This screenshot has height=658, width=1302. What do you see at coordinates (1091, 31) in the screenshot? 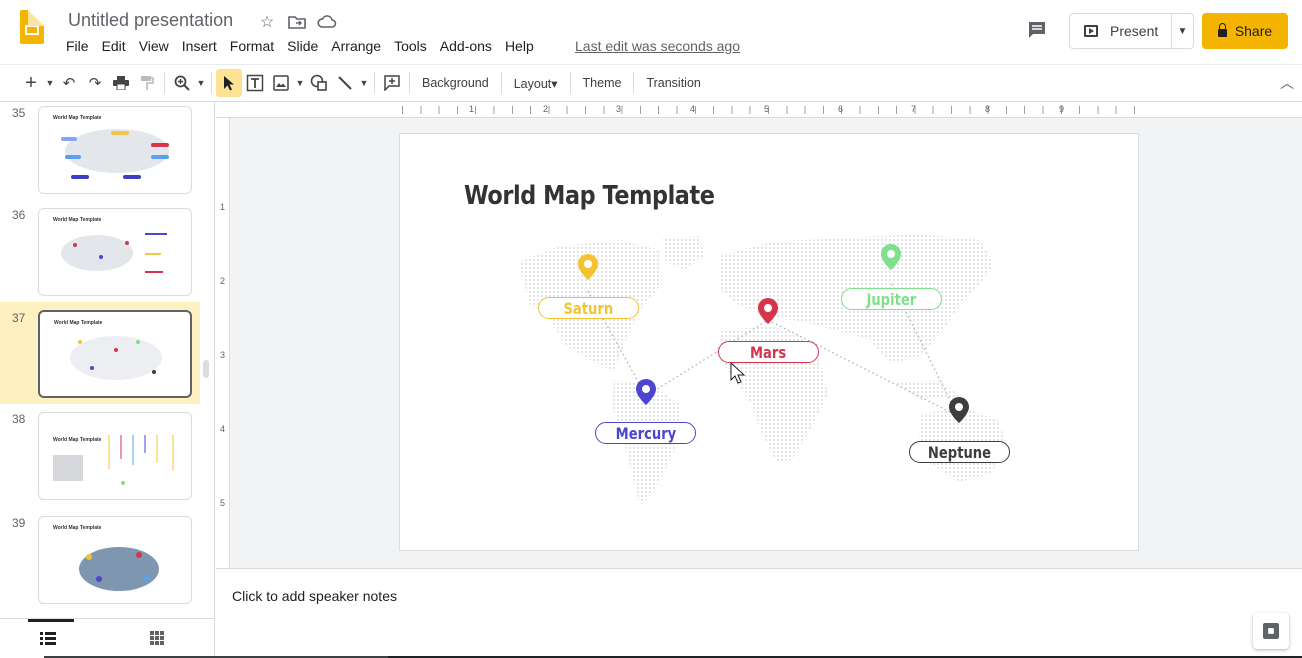
I see `present-icon` at bounding box center [1091, 31].